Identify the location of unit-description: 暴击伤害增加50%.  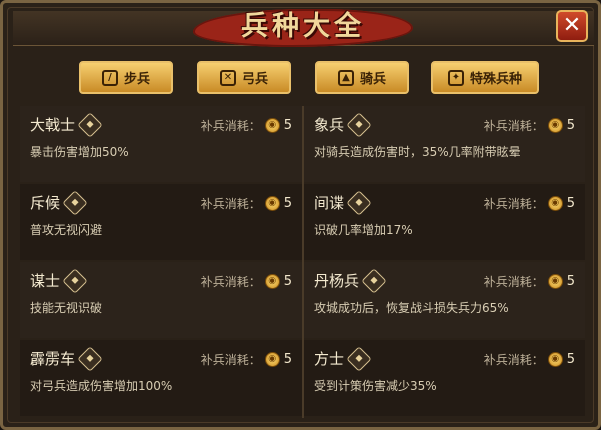
(79, 152).